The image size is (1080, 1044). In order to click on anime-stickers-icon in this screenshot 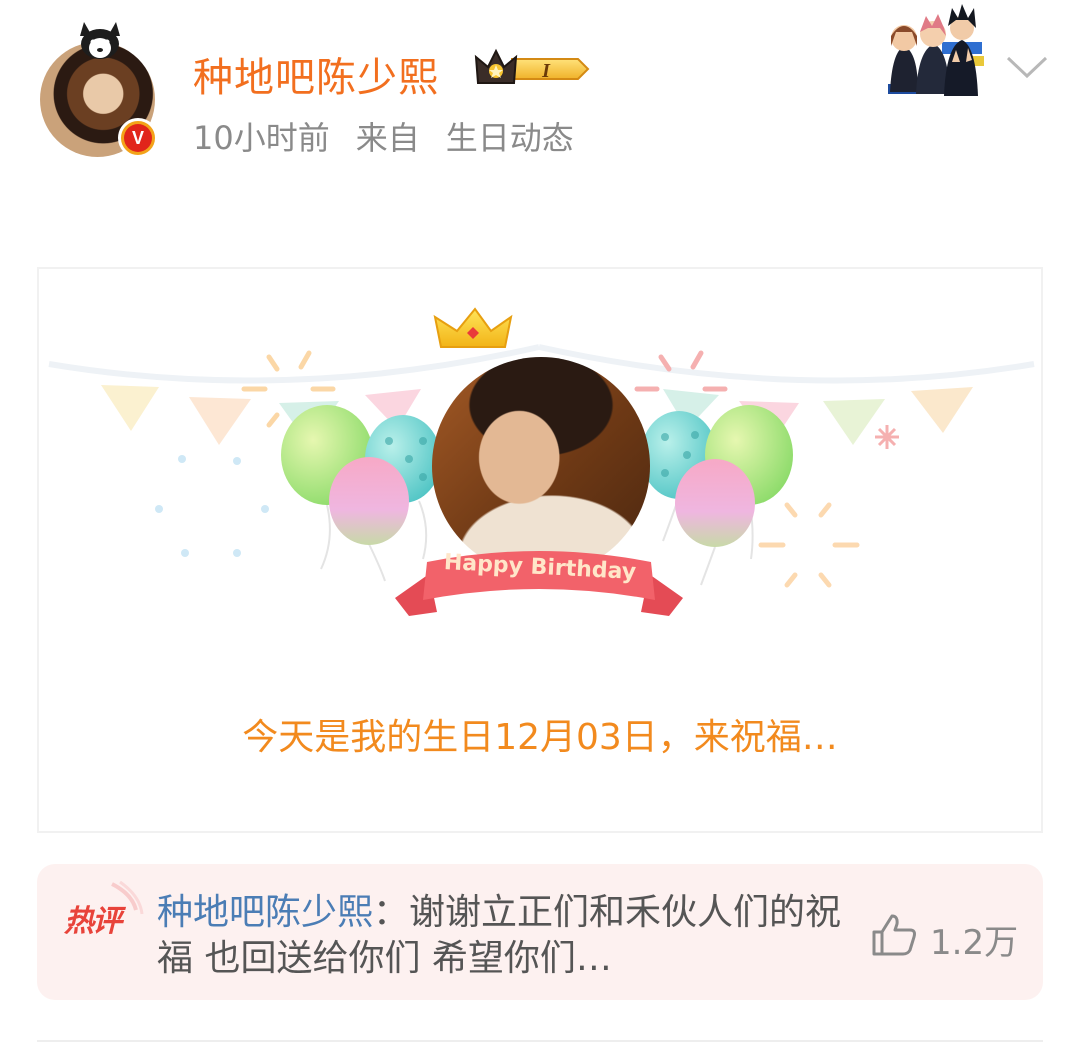, I will do `click(936, 50)`.